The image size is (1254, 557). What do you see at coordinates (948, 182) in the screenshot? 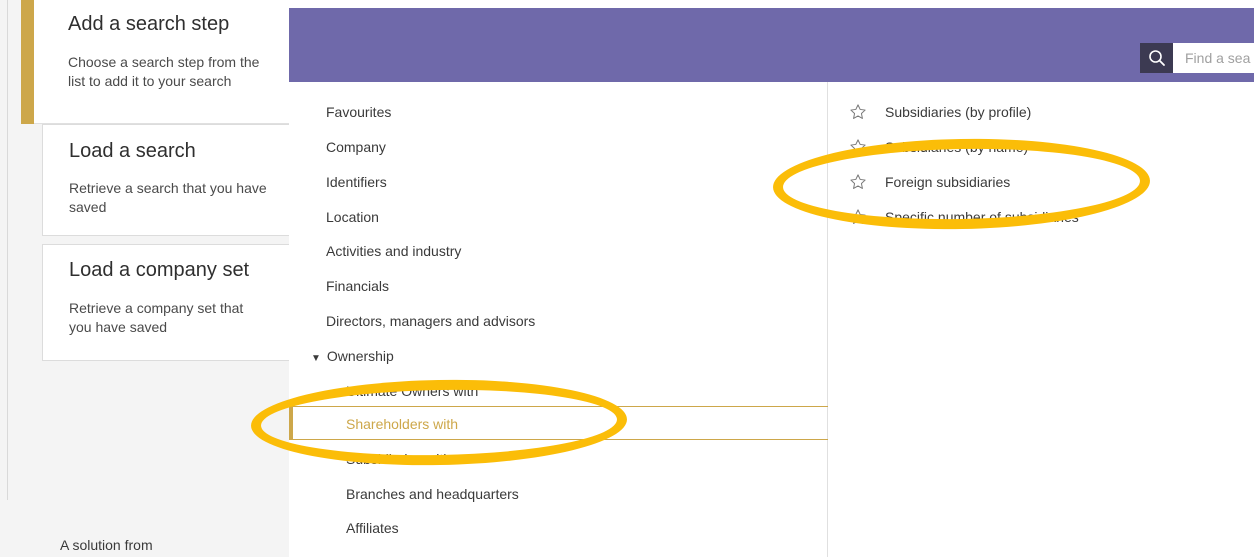
I see `option-label: Foreign subsidiaries` at bounding box center [948, 182].